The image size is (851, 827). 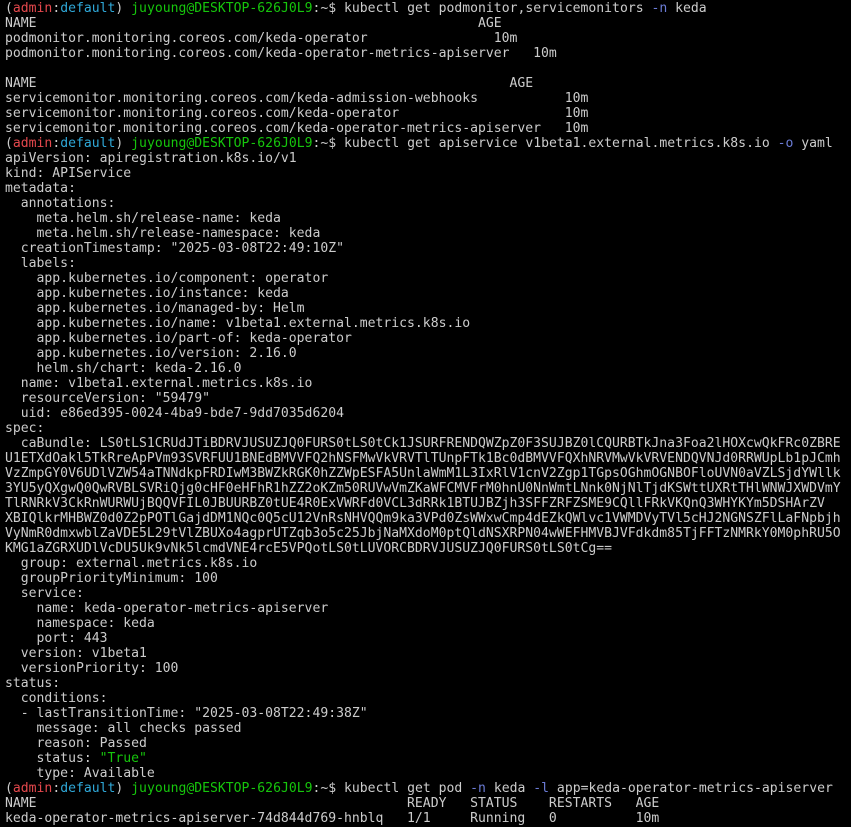 What do you see at coordinates (56, 638) in the screenshot?
I see `output-line: port: 443` at bounding box center [56, 638].